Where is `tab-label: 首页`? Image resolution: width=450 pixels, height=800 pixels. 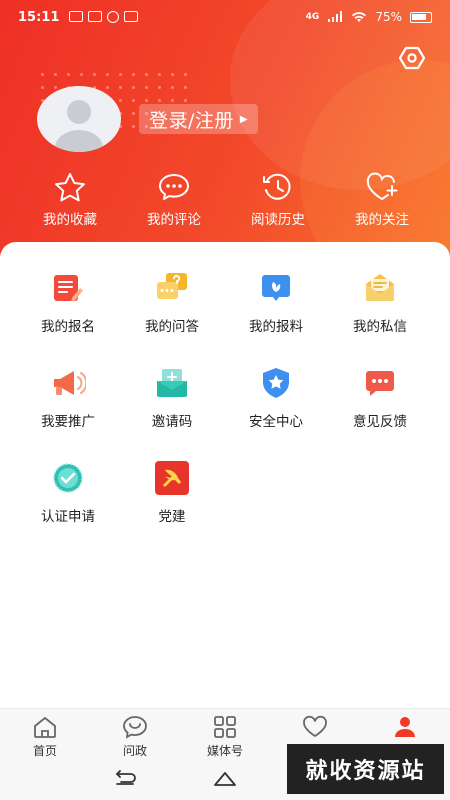
tab-label: 首页 is located at coordinates (44, 751).